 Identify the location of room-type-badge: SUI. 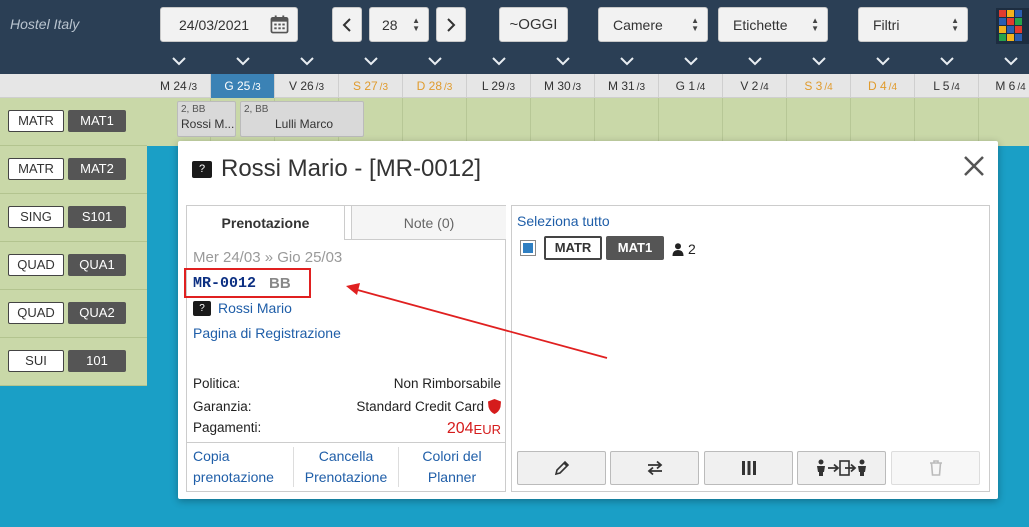
(36, 361).